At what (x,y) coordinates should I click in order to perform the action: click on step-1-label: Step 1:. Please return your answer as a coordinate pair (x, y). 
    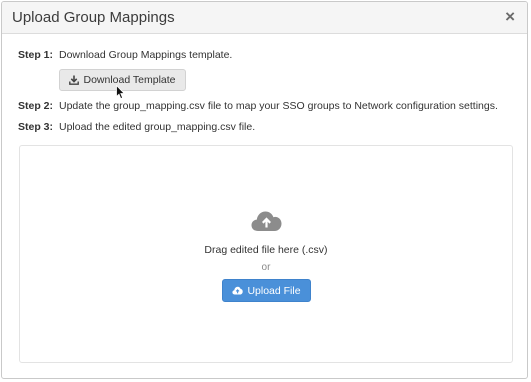
    Looking at the image, I should click on (36, 55).